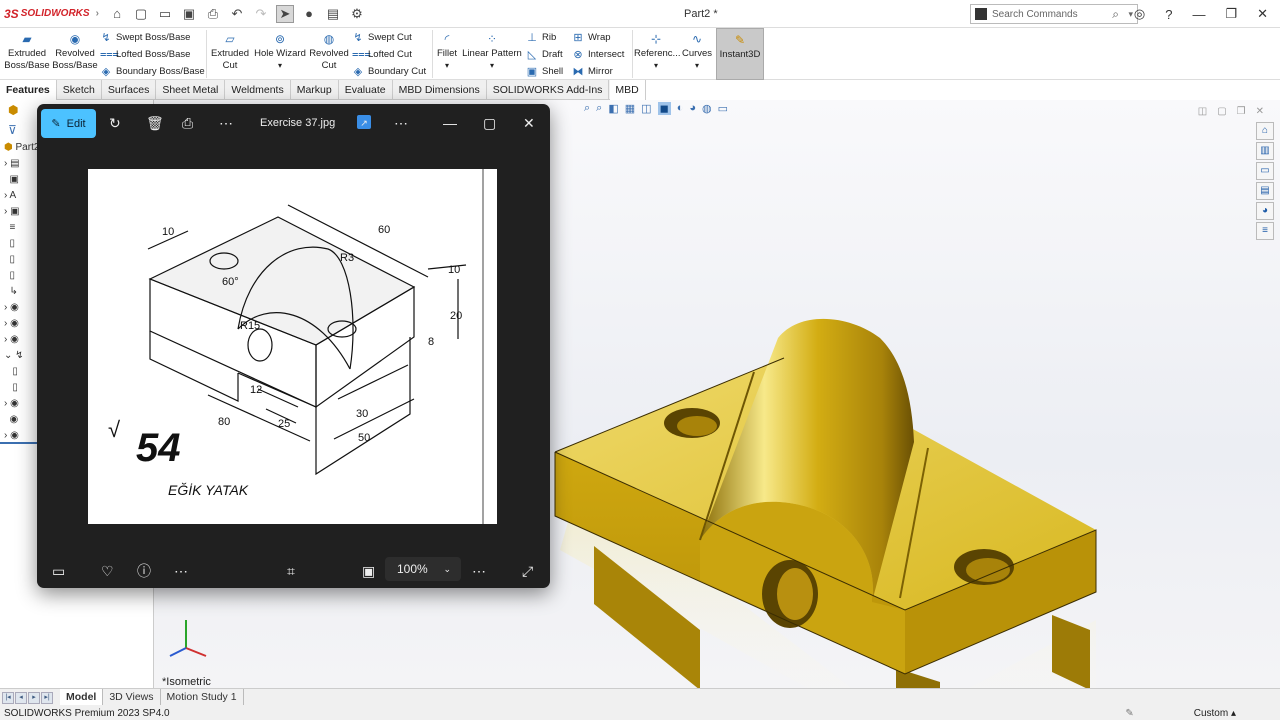  What do you see at coordinates (598, 54) in the screenshot?
I see `intersect-button: ⊗ Intersect` at bounding box center [598, 54].